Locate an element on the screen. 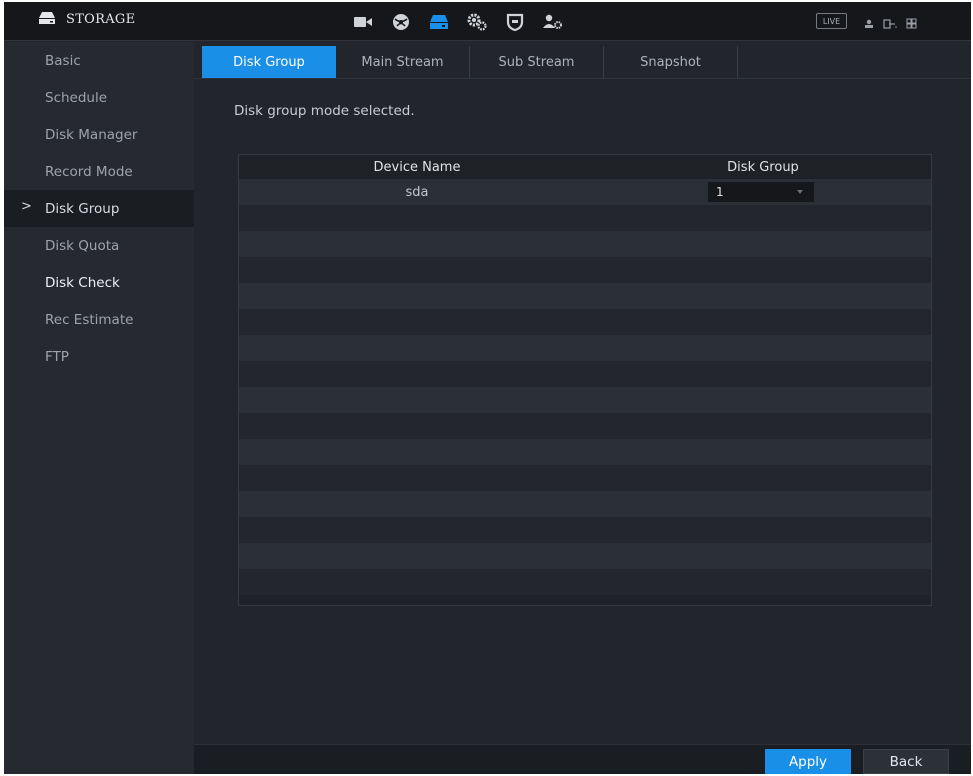 Image resolution: width=973 pixels, height=776 pixels. apply-button: Apply is located at coordinates (808, 761).